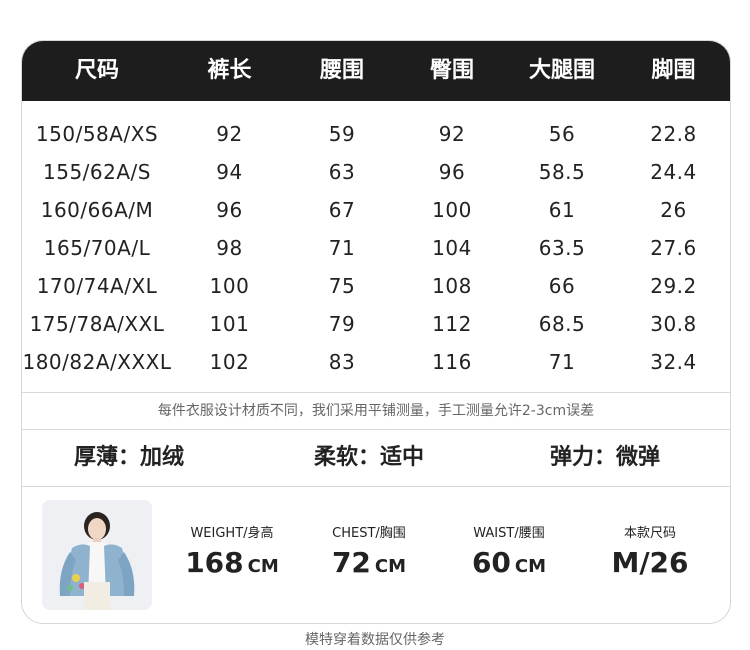 The image size is (750, 650). I want to click on table-row: 160/66A/M 96 67 100 61 26, so click(376, 210).